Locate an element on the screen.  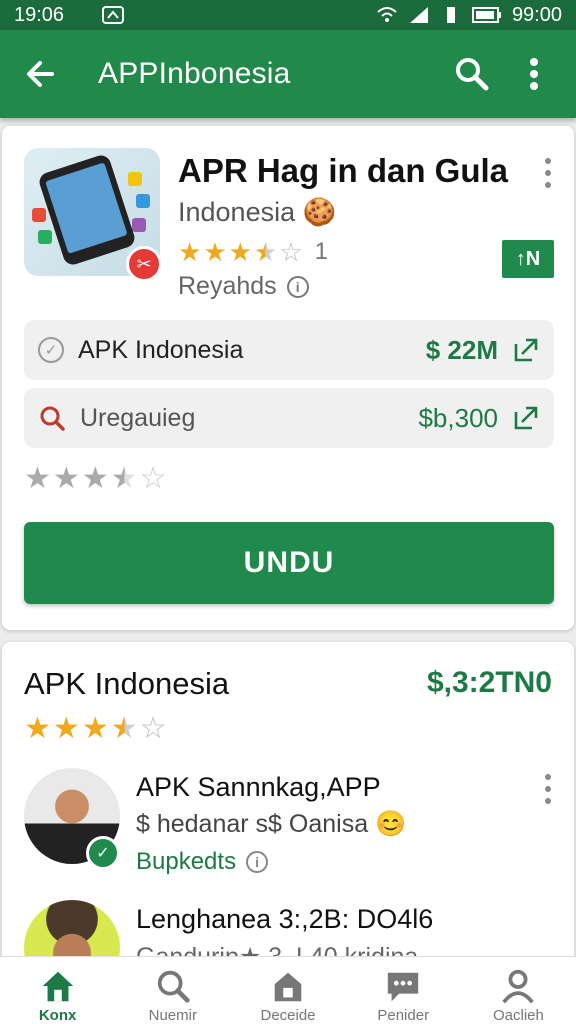
arrow-back-icon is located at coordinates (40, 74).